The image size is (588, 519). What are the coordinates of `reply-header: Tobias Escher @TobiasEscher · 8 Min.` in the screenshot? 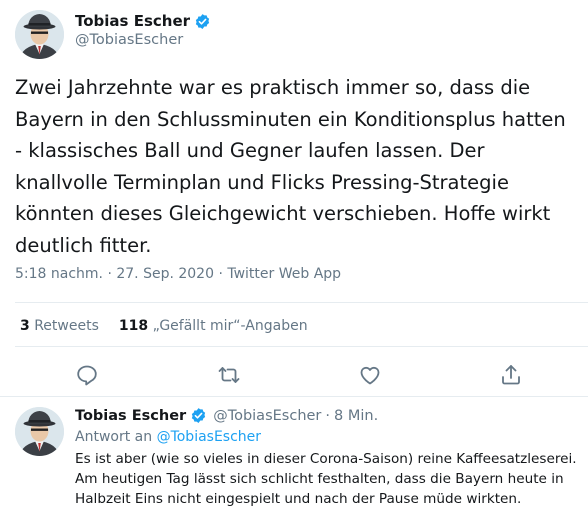 It's located at (226, 415).